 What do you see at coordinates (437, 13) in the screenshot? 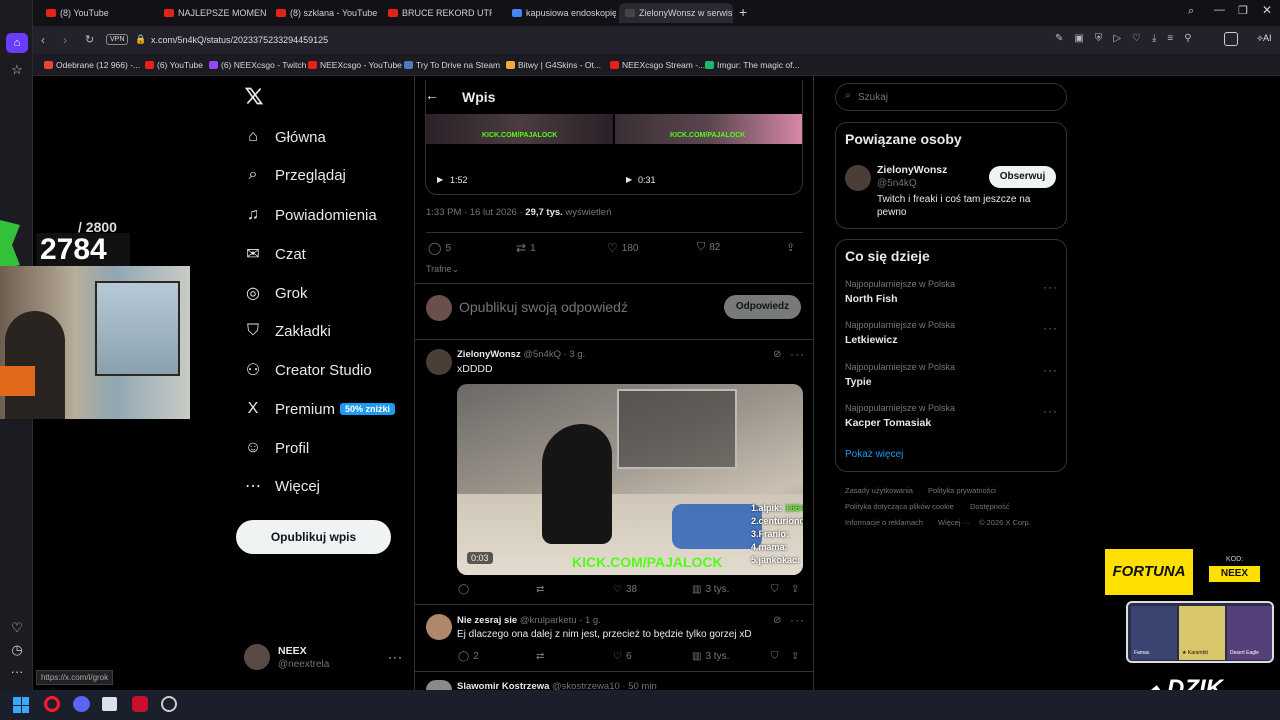
I see `browser-tab: BRUCE REKORD UTRATY W` at bounding box center [437, 13].